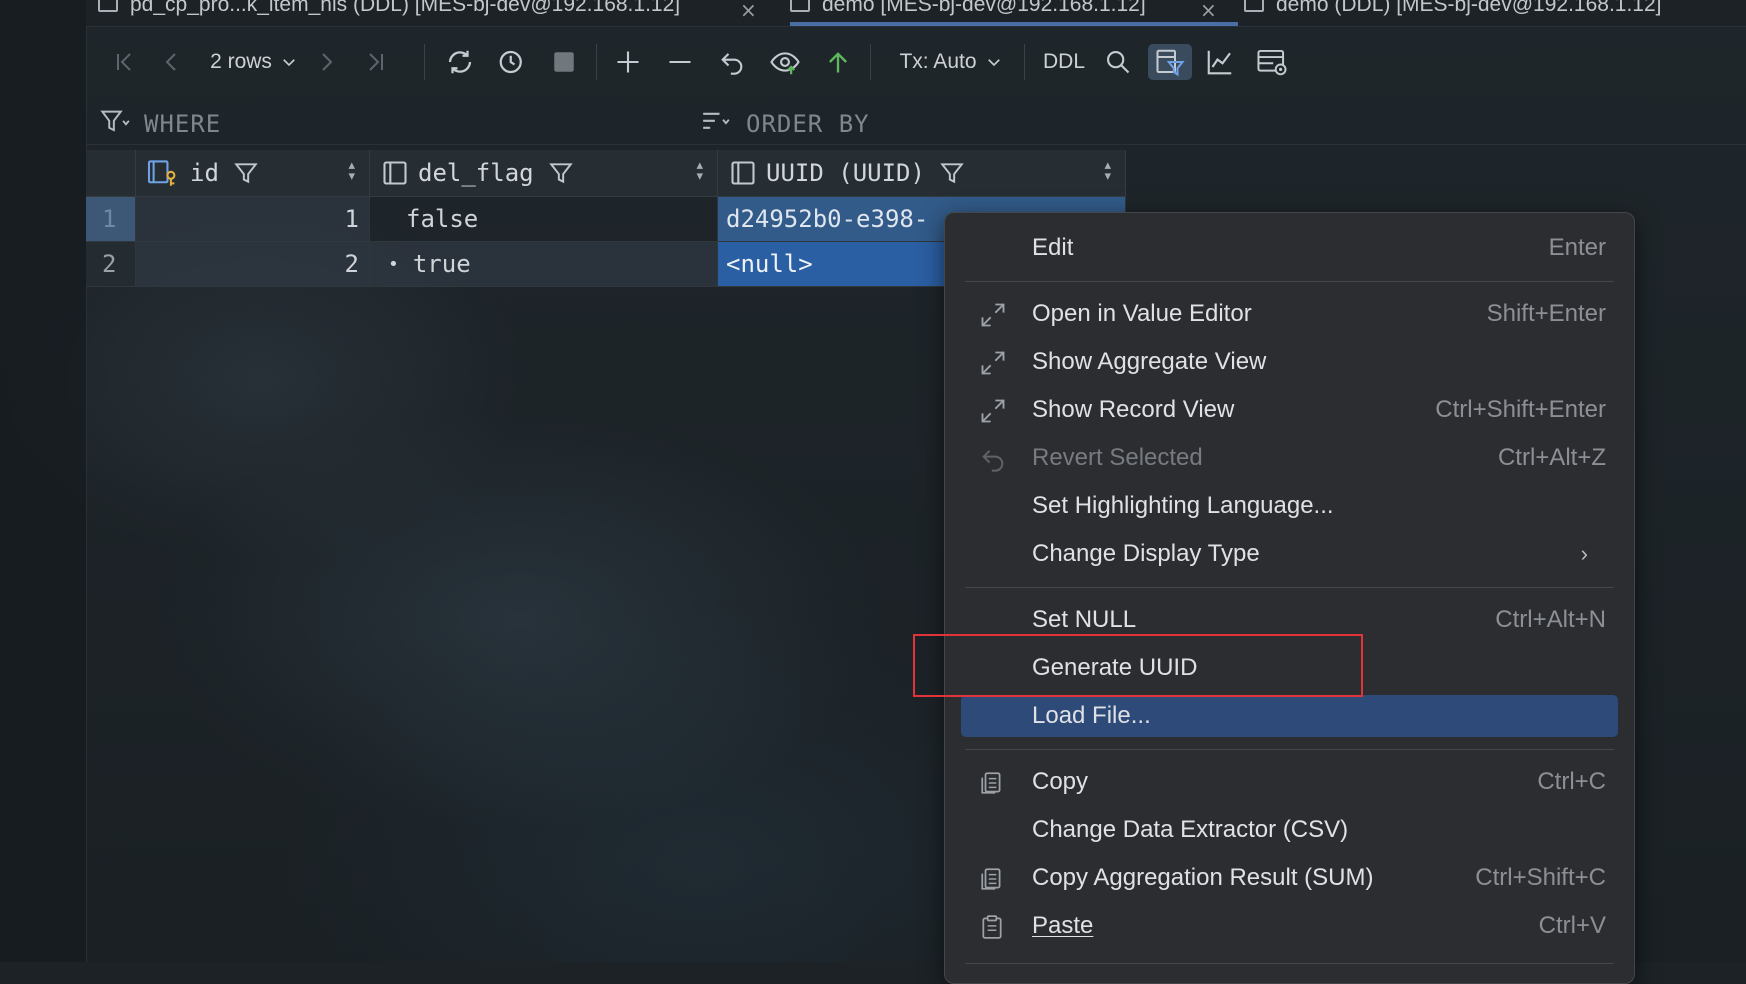  What do you see at coordinates (254, 62) in the screenshot?
I see `rows-count-dropdown: 2 rows` at bounding box center [254, 62].